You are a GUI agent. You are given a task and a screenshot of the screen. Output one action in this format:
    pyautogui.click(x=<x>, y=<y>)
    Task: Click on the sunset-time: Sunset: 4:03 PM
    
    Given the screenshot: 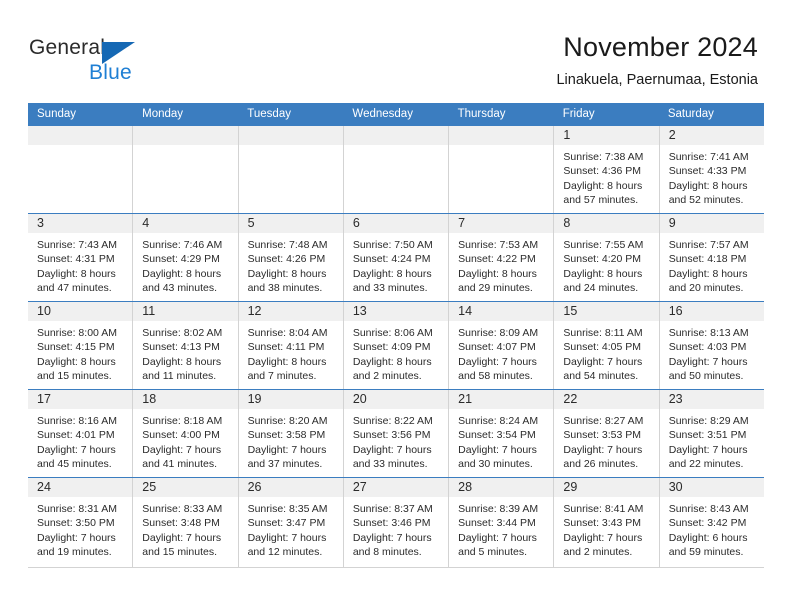 What is the action you would take?
    pyautogui.click(x=707, y=347)
    